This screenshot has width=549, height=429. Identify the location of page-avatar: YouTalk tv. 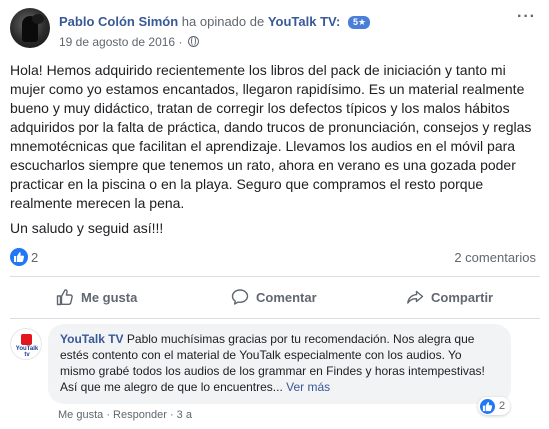
(26, 344).